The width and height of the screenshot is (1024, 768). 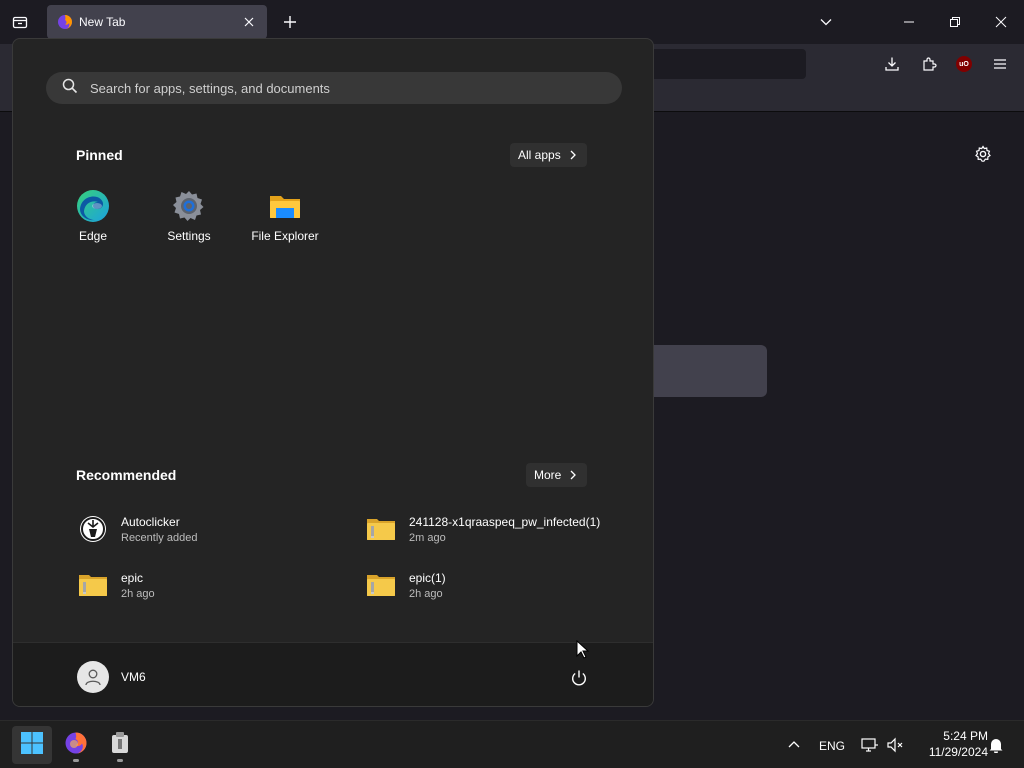 What do you see at coordinates (285, 236) in the screenshot?
I see `pinned-app-label: File Explorer` at bounding box center [285, 236].